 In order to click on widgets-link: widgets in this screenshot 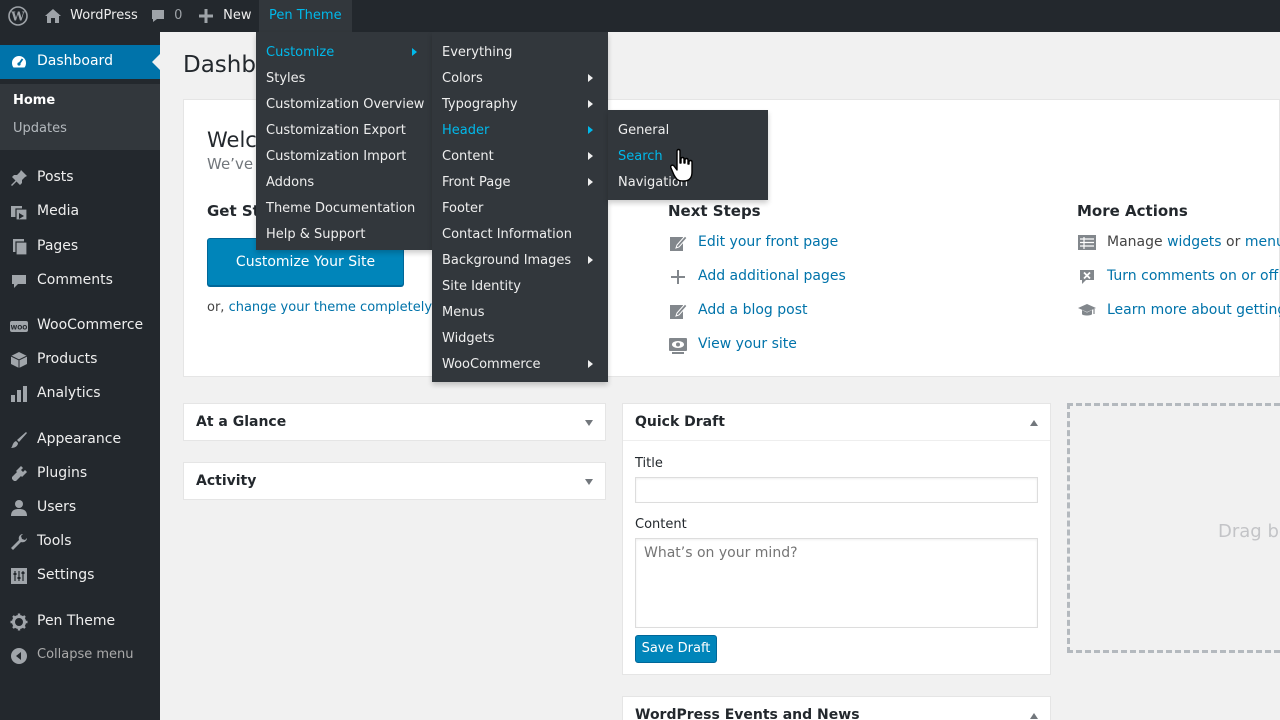, I will do `click(1194, 242)`.